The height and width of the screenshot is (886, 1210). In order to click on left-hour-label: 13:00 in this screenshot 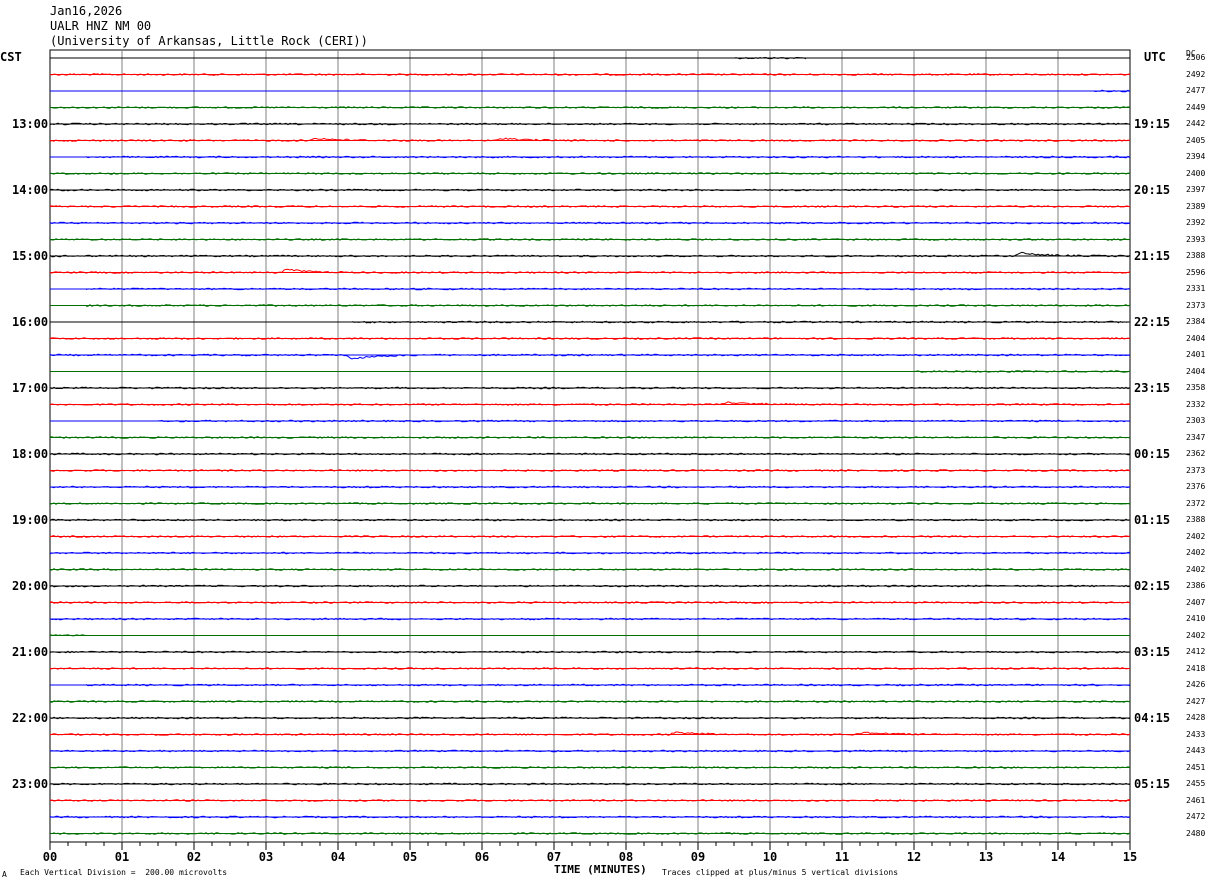, I will do `click(30, 124)`.